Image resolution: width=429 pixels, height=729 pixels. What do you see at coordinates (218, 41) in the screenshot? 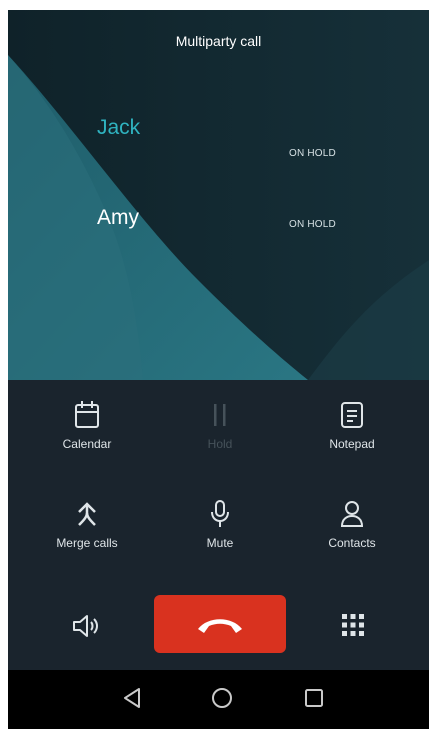
I see `page-title: Multiparty call` at bounding box center [218, 41].